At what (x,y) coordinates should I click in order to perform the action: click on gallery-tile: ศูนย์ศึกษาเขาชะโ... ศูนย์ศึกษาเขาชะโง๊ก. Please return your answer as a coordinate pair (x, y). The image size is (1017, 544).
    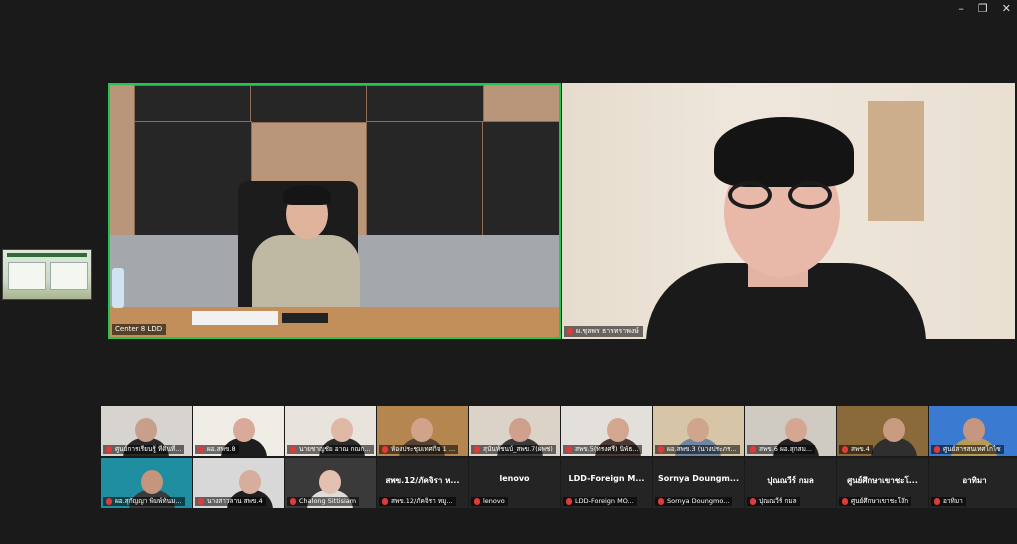
    Looking at the image, I should click on (882, 483).